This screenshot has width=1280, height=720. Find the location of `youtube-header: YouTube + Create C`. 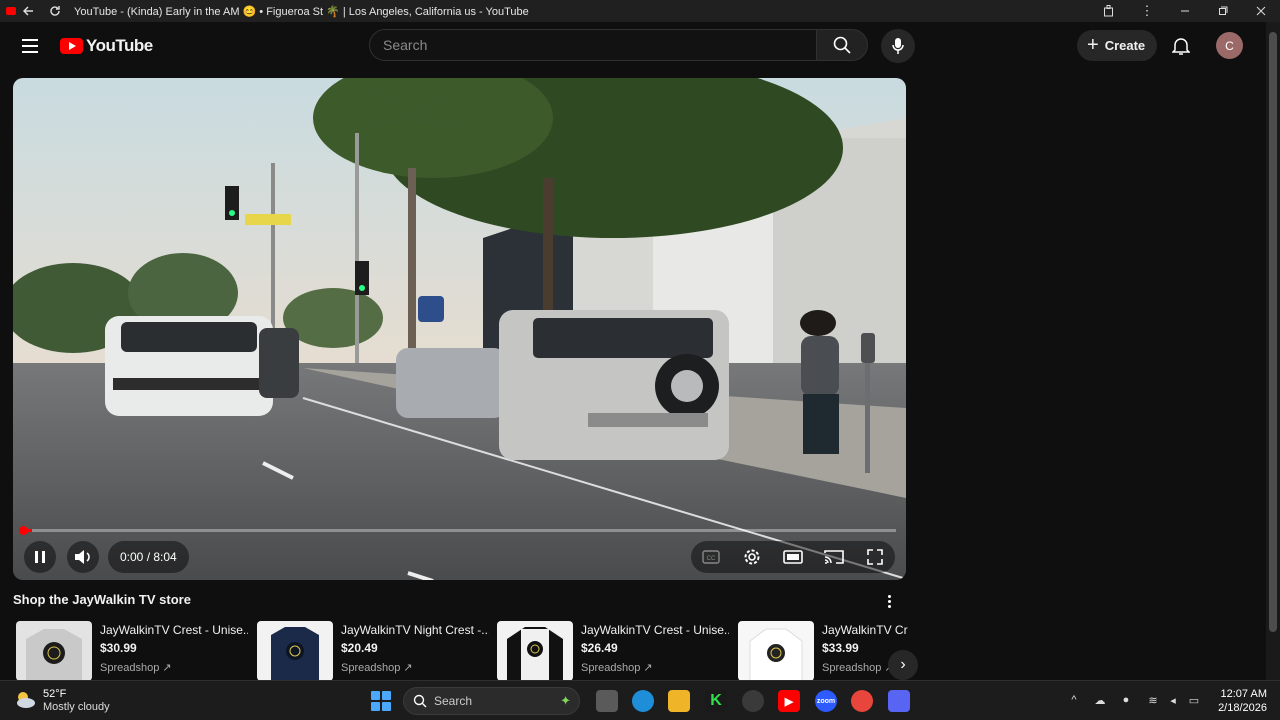

youtube-header: YouTube + Create C is located at coordinates (633, 46).